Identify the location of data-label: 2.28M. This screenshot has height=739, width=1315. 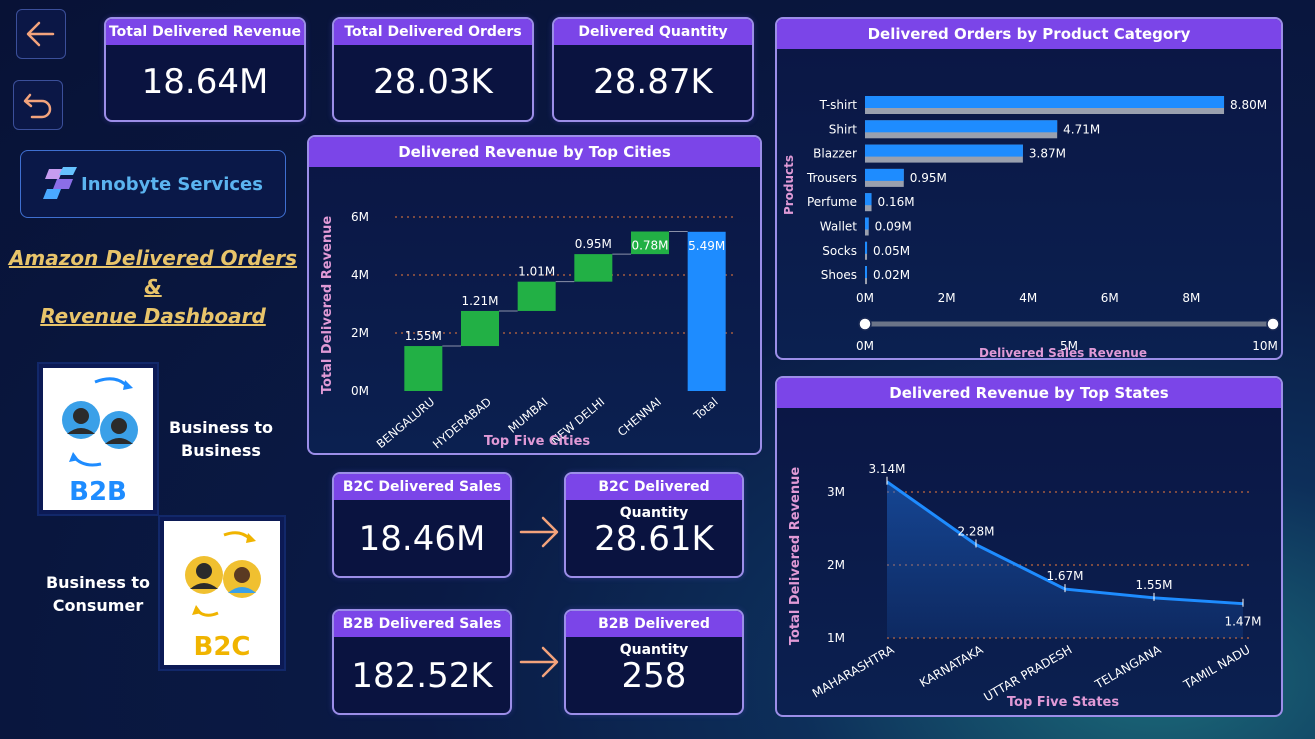
(975, 532).